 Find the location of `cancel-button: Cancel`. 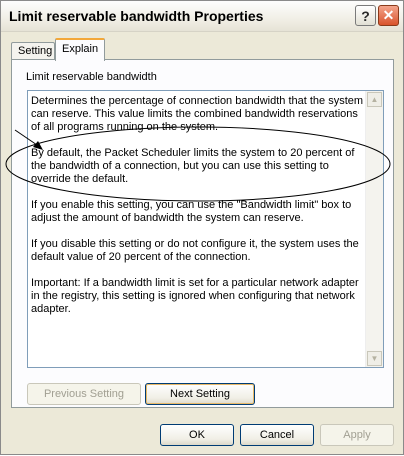

cancel-button: Cancel is located at coordinates (277, 435).